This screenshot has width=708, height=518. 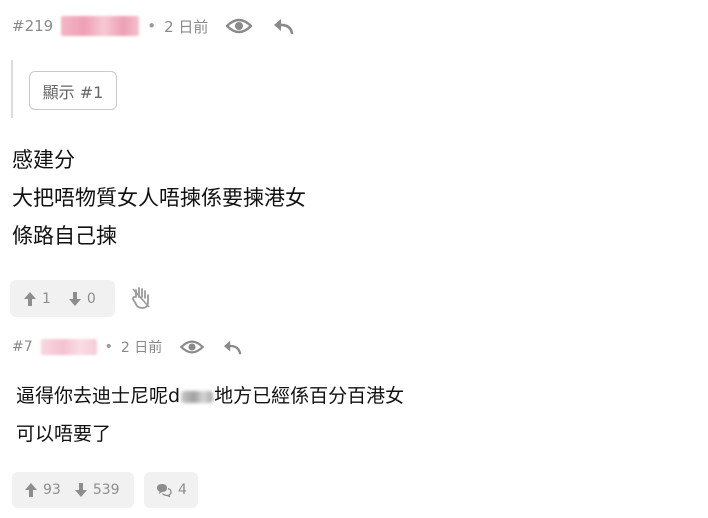 I want to click on body-line: 大把唔物質女人唔揀係要揀港女, so click(x=159, y=198).